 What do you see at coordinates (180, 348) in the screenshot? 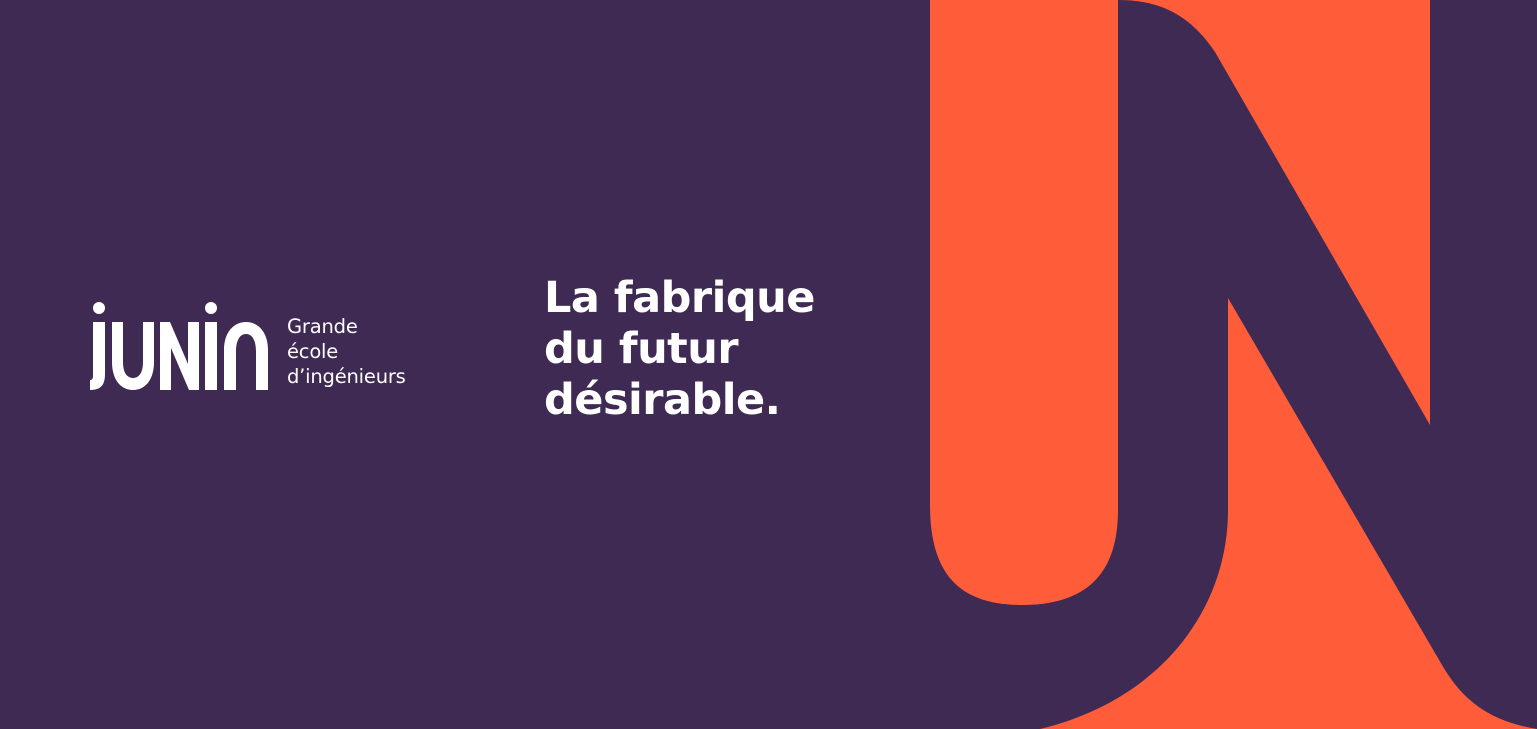
I see `junia-logo-mark` at bounding box center [180, 348].